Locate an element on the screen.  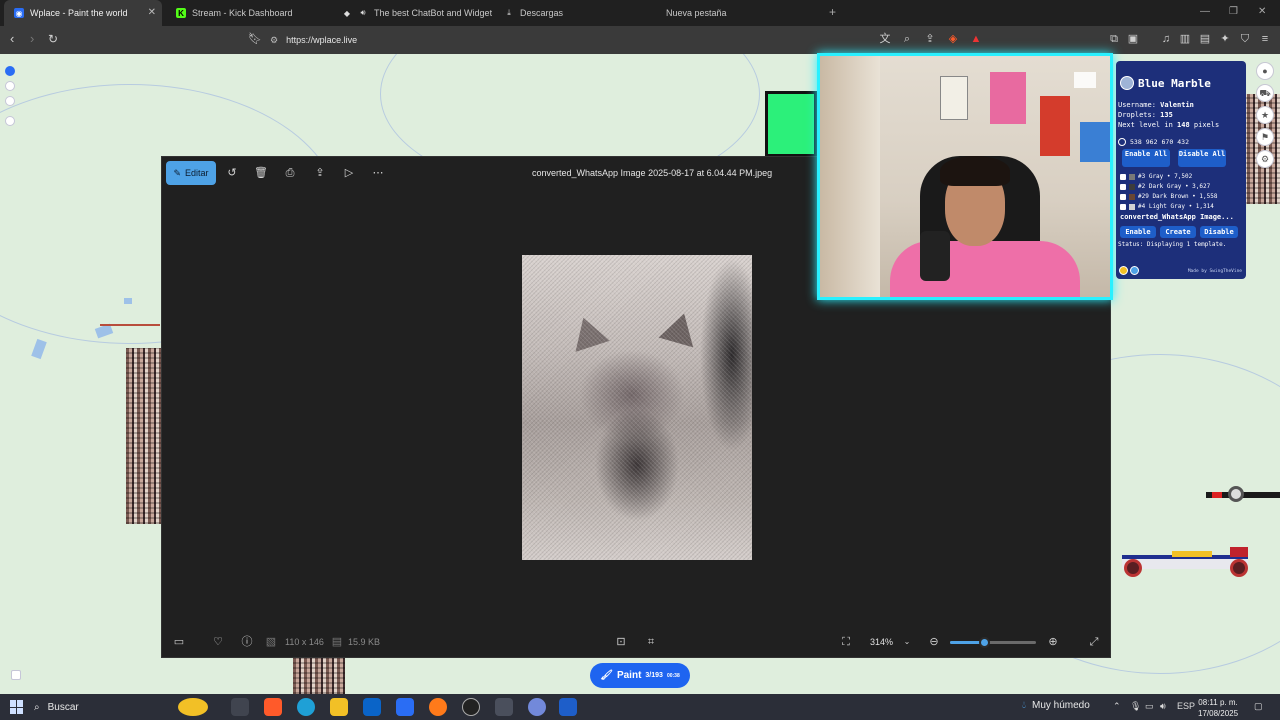
disable-all-button: Disable All is located at coordinates (1202, 158).